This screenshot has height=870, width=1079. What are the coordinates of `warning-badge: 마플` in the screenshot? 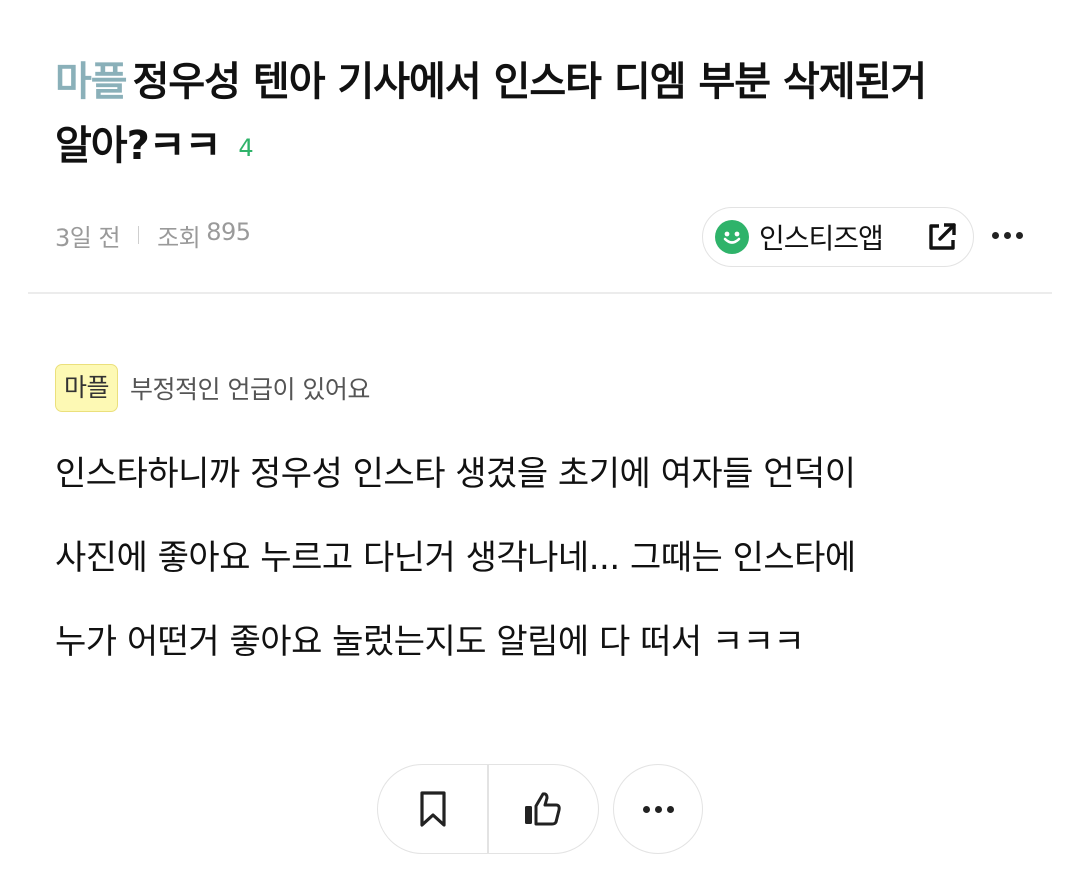 It's located at (87, 388).